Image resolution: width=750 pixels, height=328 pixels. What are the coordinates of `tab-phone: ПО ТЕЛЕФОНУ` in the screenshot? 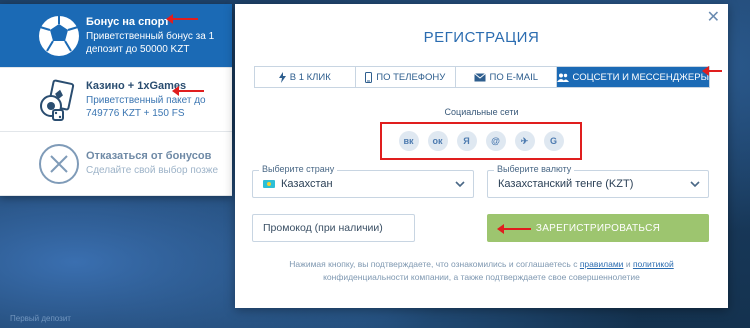 It's located at (406, 77).